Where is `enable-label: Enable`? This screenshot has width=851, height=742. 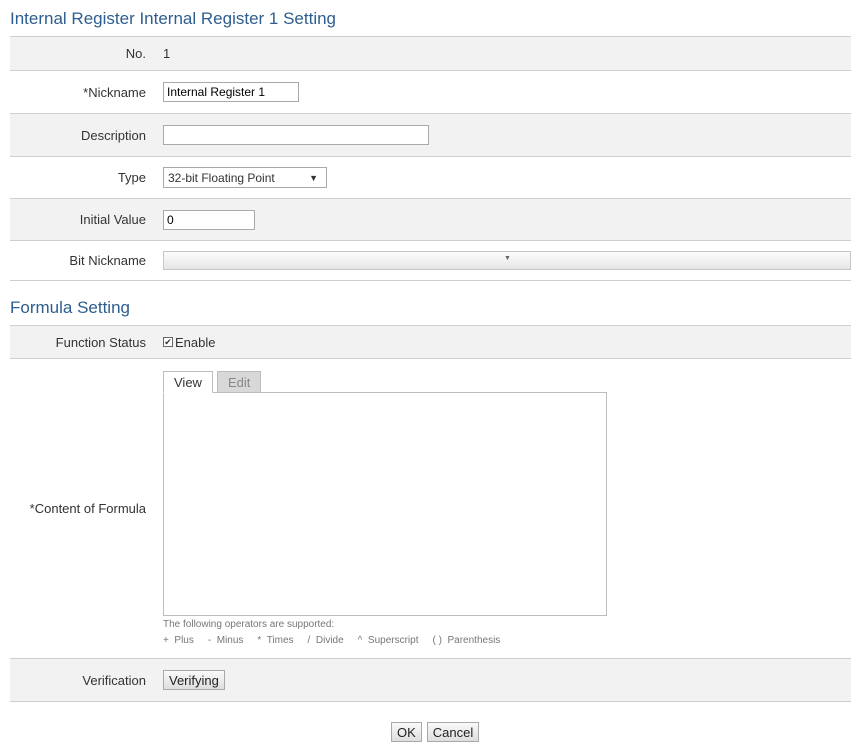 enable-label: Enable is located at coordinates (195, 342).